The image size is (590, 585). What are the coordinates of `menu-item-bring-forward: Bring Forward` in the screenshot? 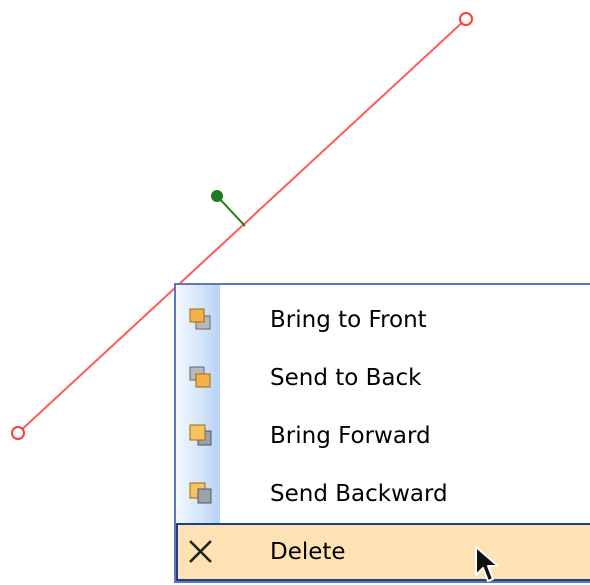 It's located at (383, 436).